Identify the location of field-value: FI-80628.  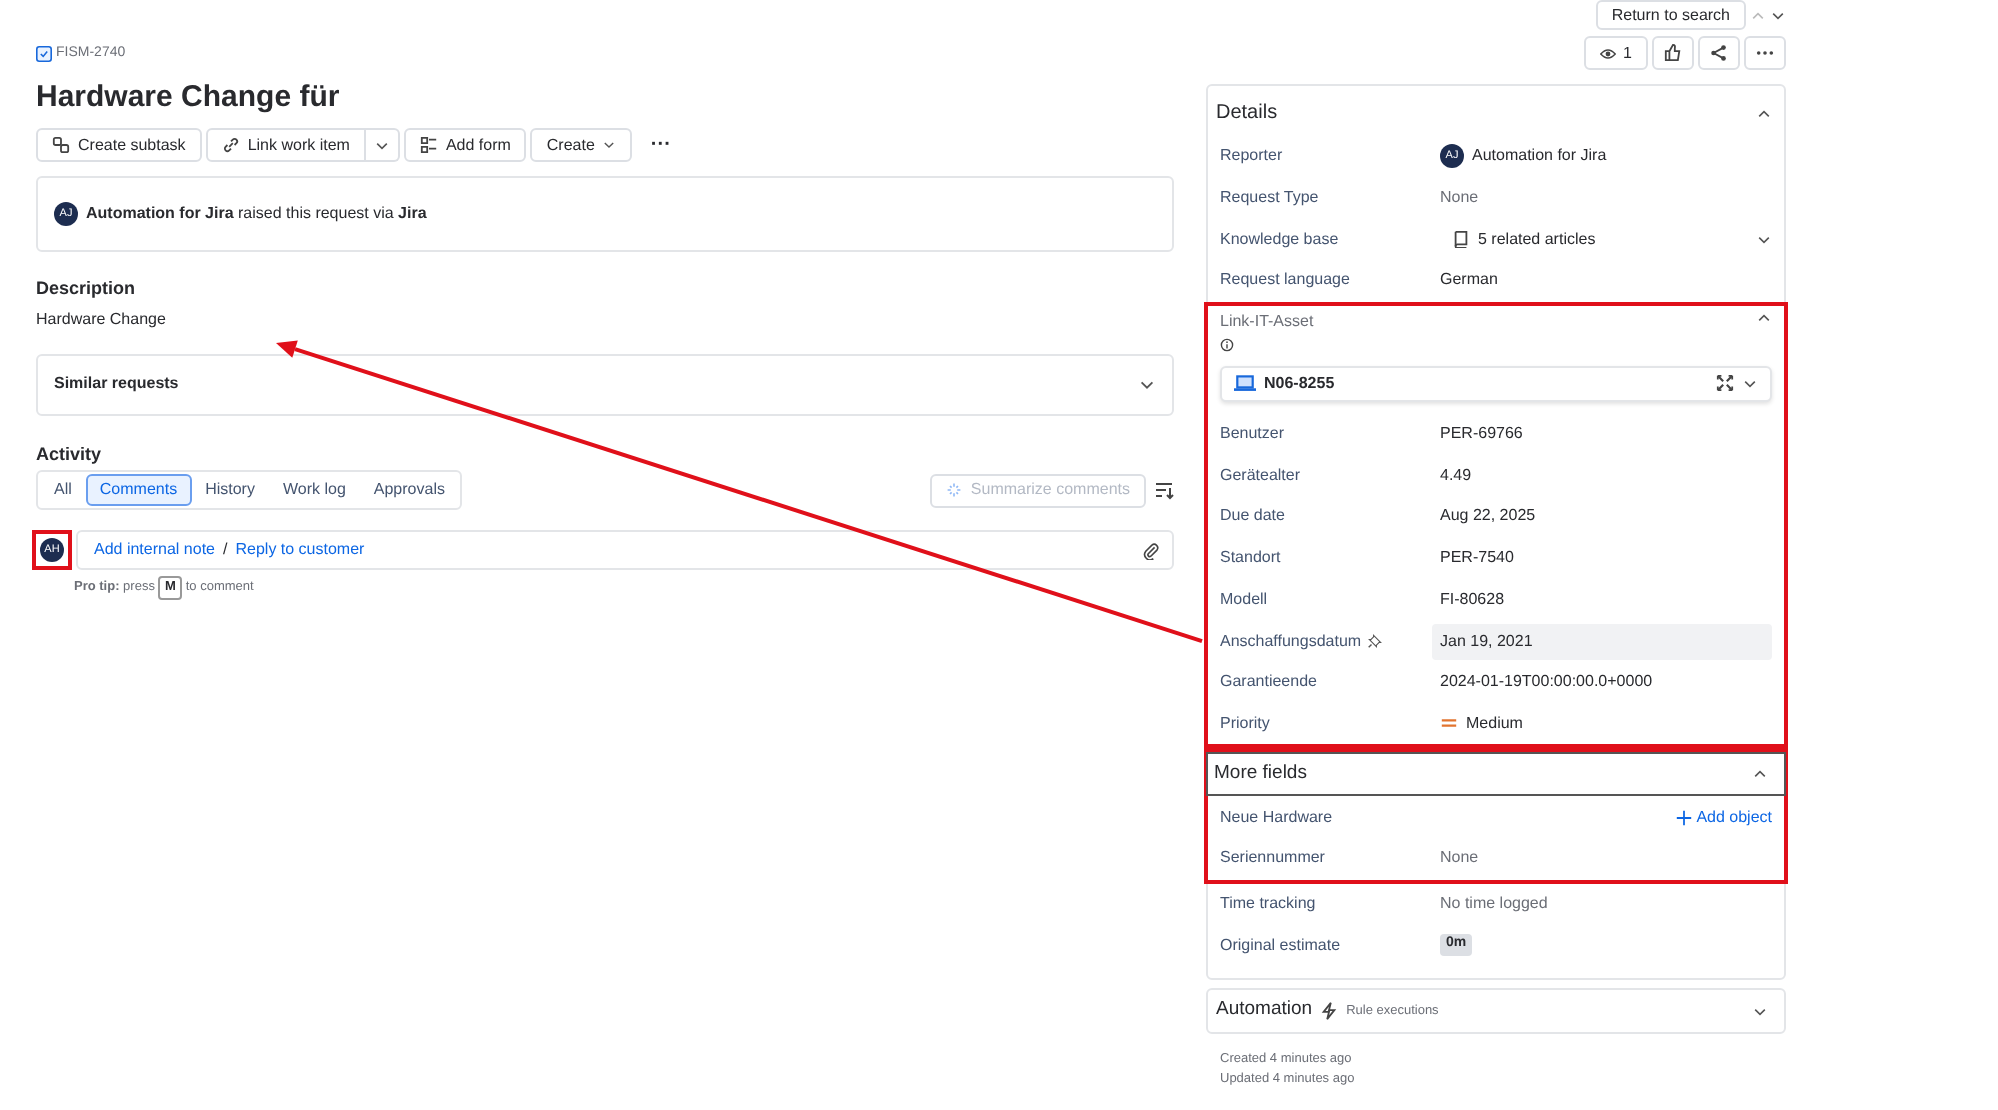
(1472, 599).